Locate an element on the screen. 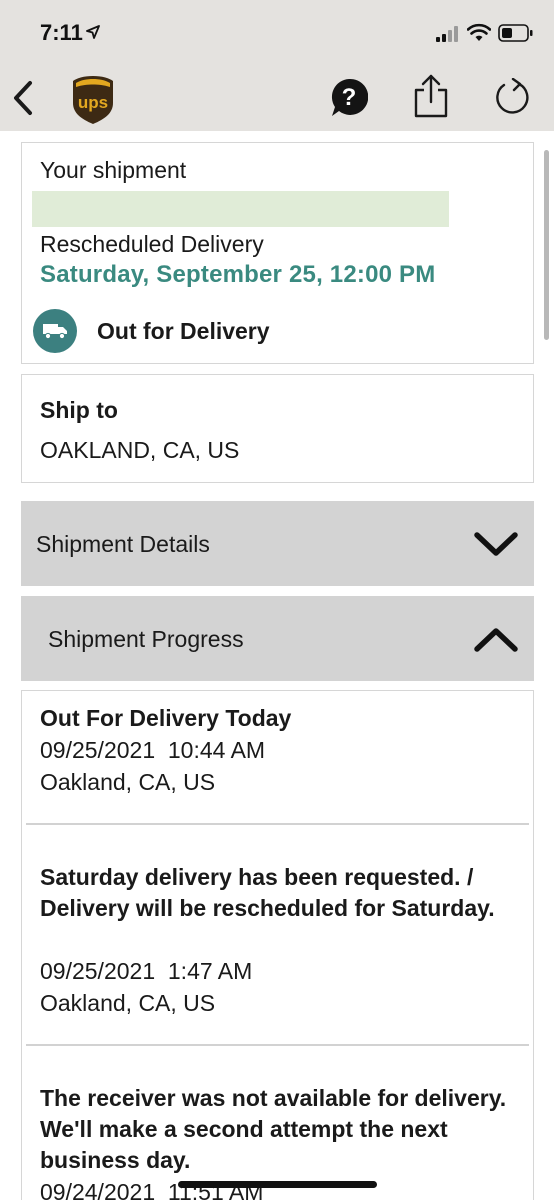  event-title: Out For Delivery Today is located at coordinates (166, 718).